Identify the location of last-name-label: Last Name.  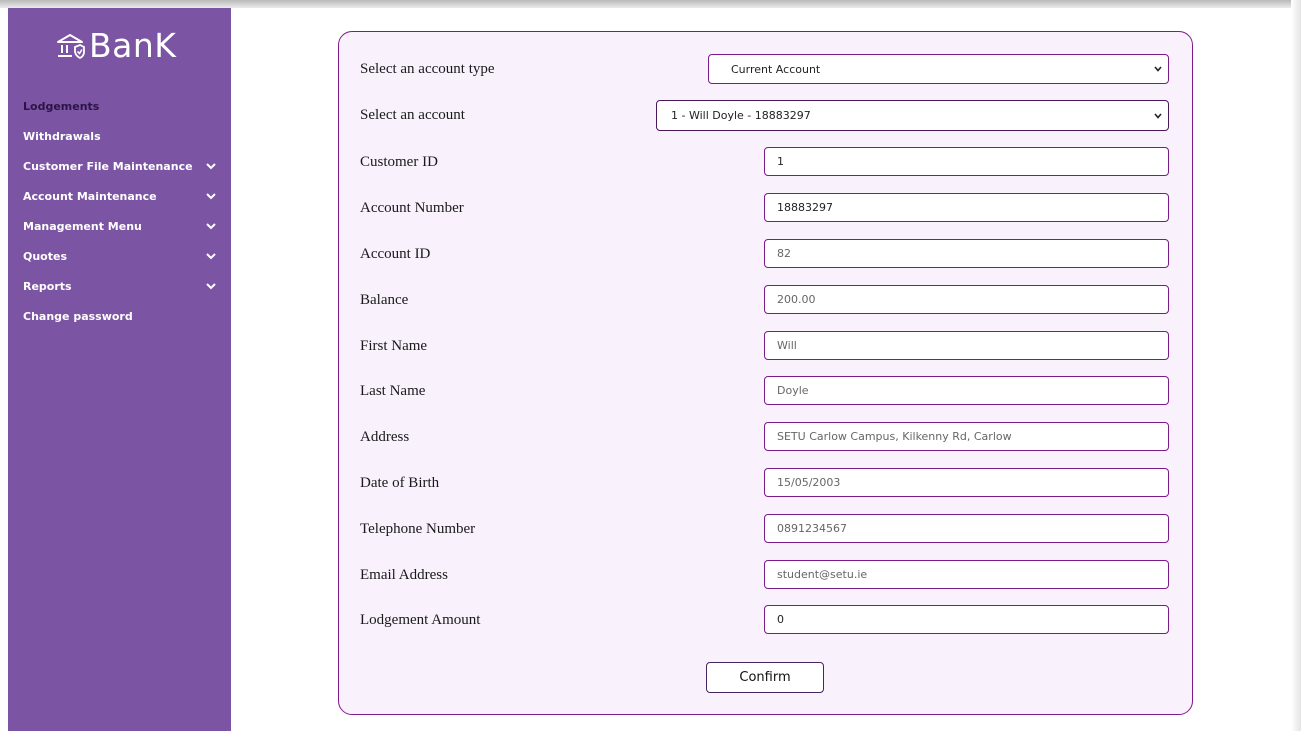
(393, 391).